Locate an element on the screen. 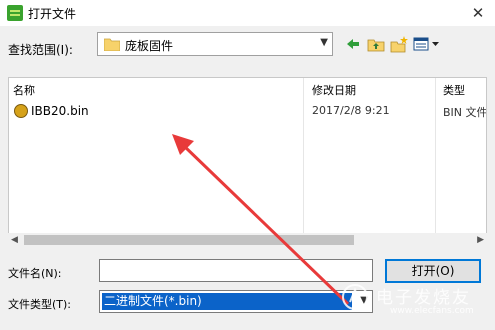  watermark-url: www.elecfans.com is located at coordinates (432, 311).